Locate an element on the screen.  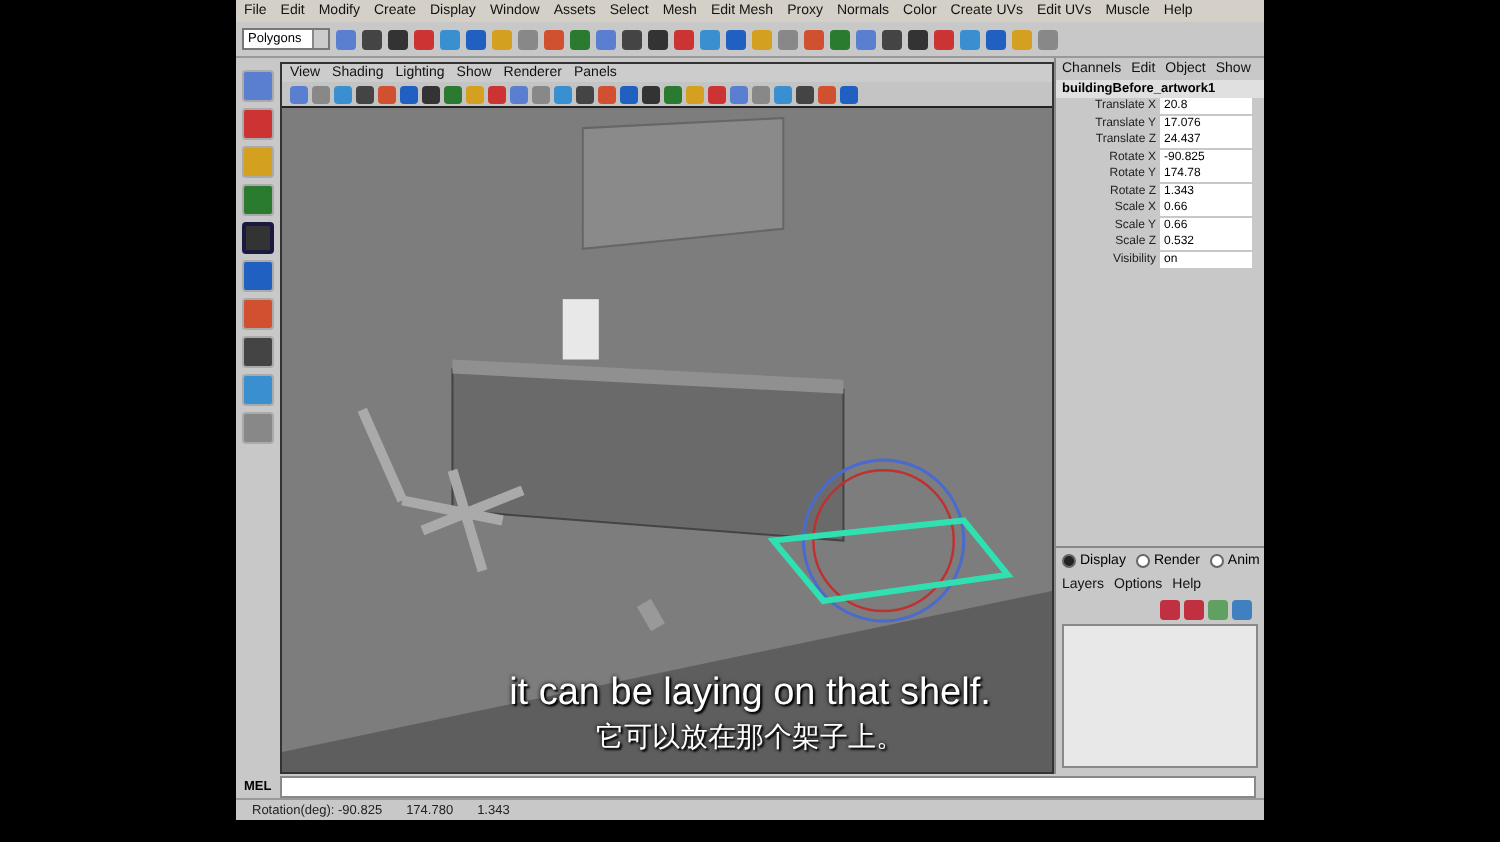
subtitle: 它可以放在那个架子上。 is located at coordinates (750, 738).